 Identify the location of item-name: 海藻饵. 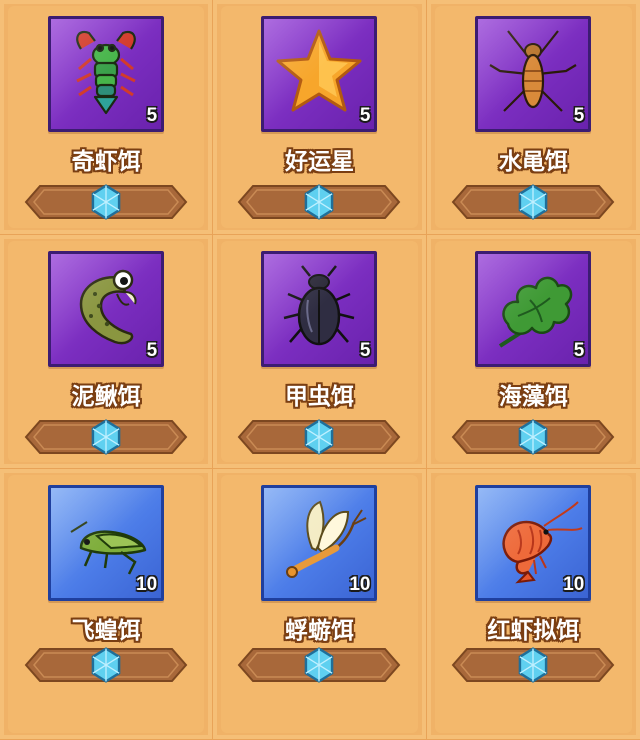
(533, 397).